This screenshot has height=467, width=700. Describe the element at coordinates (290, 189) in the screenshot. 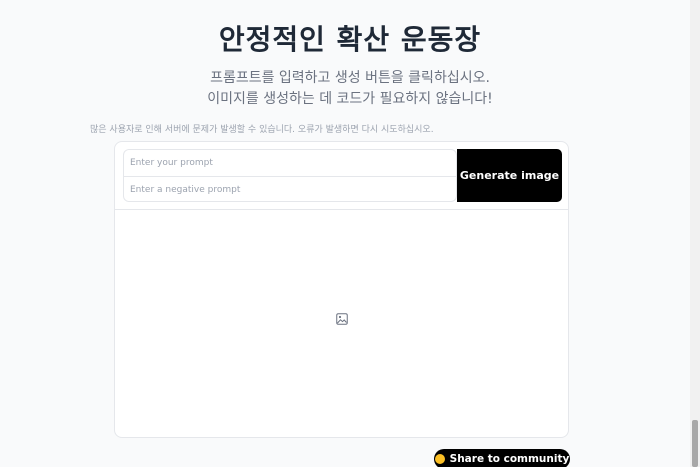

I see `negative-prompt-input` at that location.